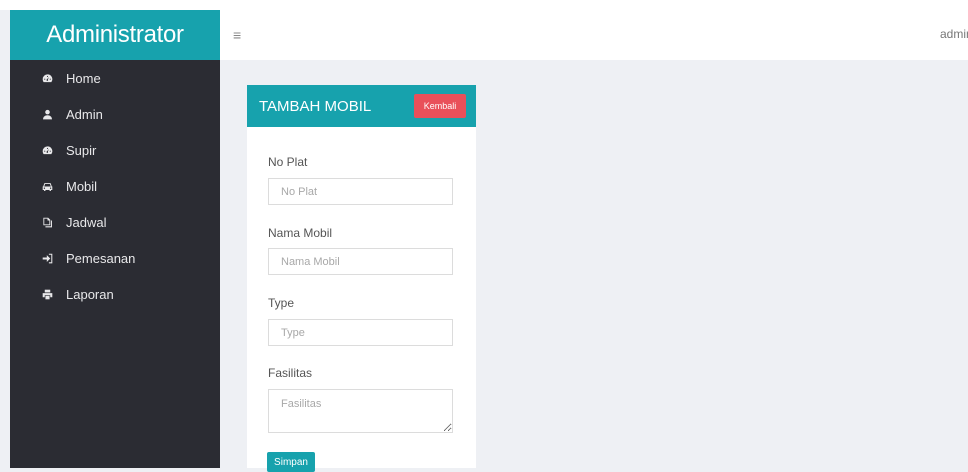  Describe the element at coordinates (115, 150) in the screenshot. I see `sidebar-item-supir: Supir` at that location.